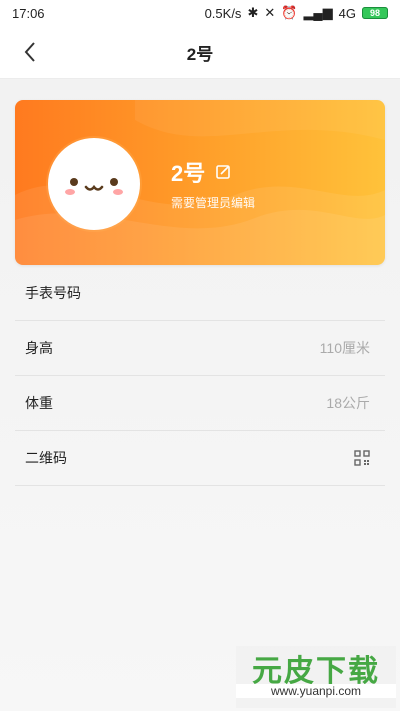 This screenshot has height=711, width=400. What do you see at coordinates (316, 677) in the screenshot?
I see `watermark-logo: 元皮下载 www.yuanpi.com` at bounding box center [316, 677].